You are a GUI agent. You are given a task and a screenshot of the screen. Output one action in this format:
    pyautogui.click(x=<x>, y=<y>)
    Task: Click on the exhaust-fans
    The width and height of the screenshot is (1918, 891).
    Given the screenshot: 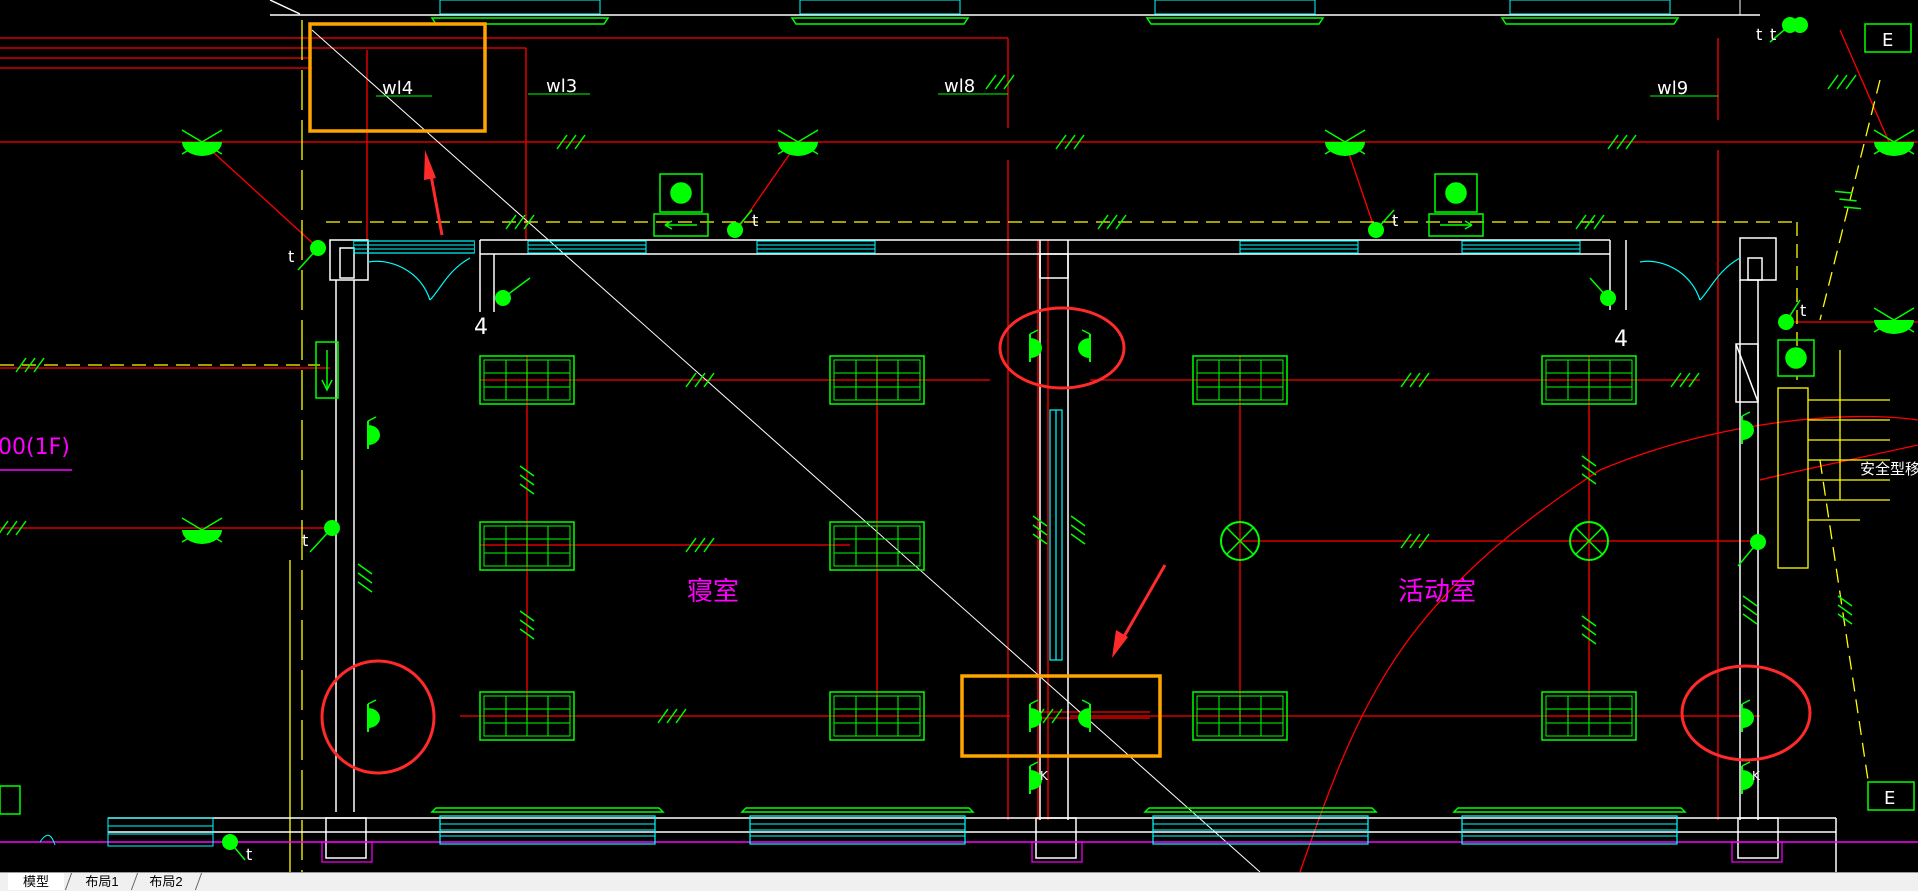 What is the action you would take?
    pyautogui.click(x=1234, y=275)
    